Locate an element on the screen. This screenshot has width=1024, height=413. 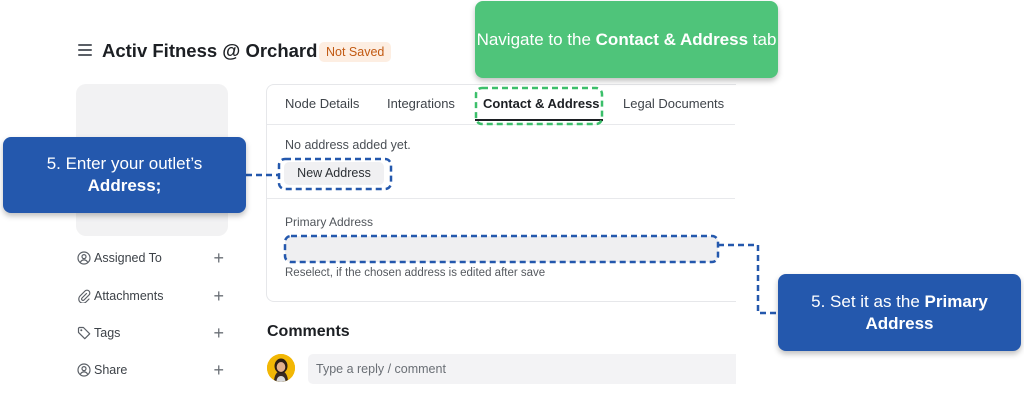
primary-address-select is located at coordinates (501, 249).